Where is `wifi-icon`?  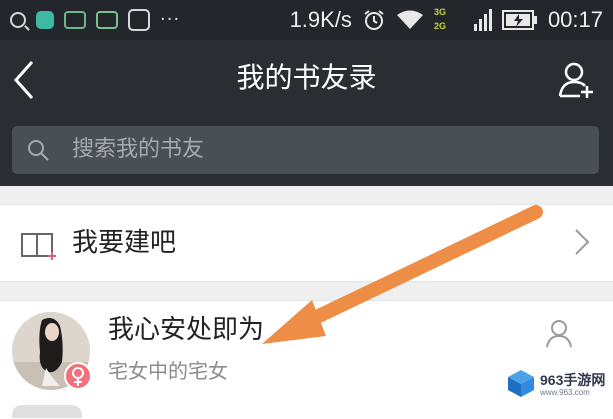
wifi-icon is located at coordinates (410, 20).